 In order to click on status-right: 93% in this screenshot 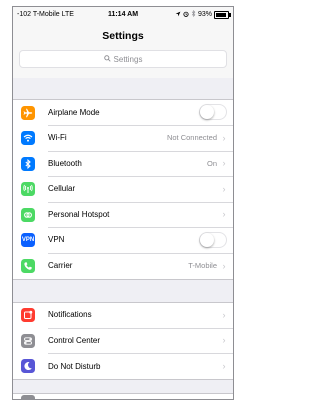, I will do `click(203, 14)`.